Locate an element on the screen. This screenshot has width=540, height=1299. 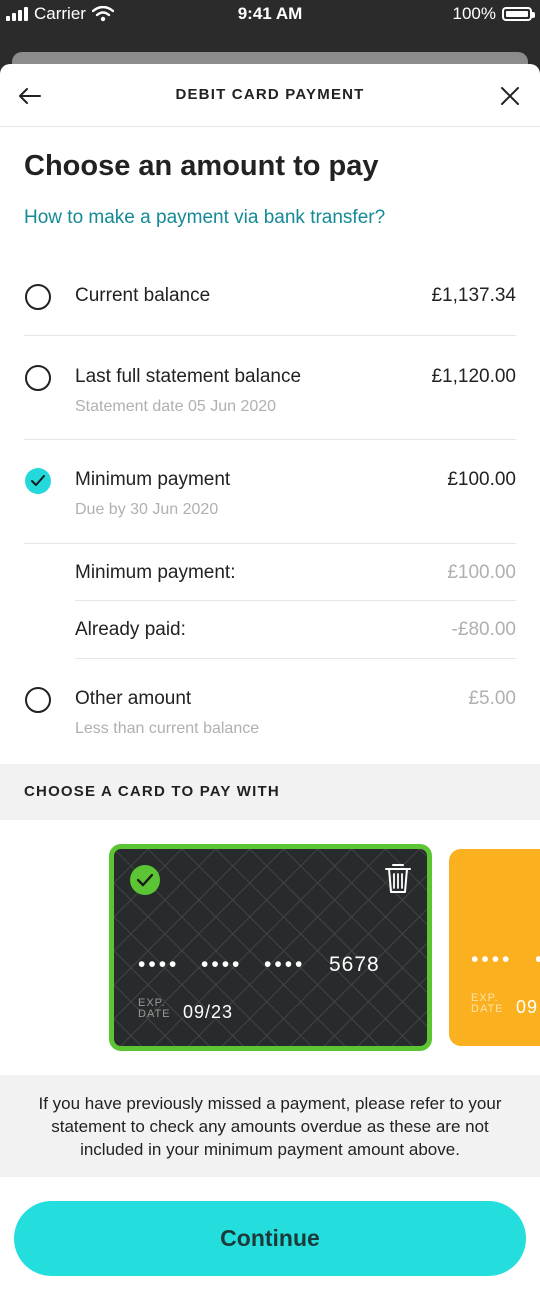
breakdown-value: -£80.00 is located at coordinates (483, 629).